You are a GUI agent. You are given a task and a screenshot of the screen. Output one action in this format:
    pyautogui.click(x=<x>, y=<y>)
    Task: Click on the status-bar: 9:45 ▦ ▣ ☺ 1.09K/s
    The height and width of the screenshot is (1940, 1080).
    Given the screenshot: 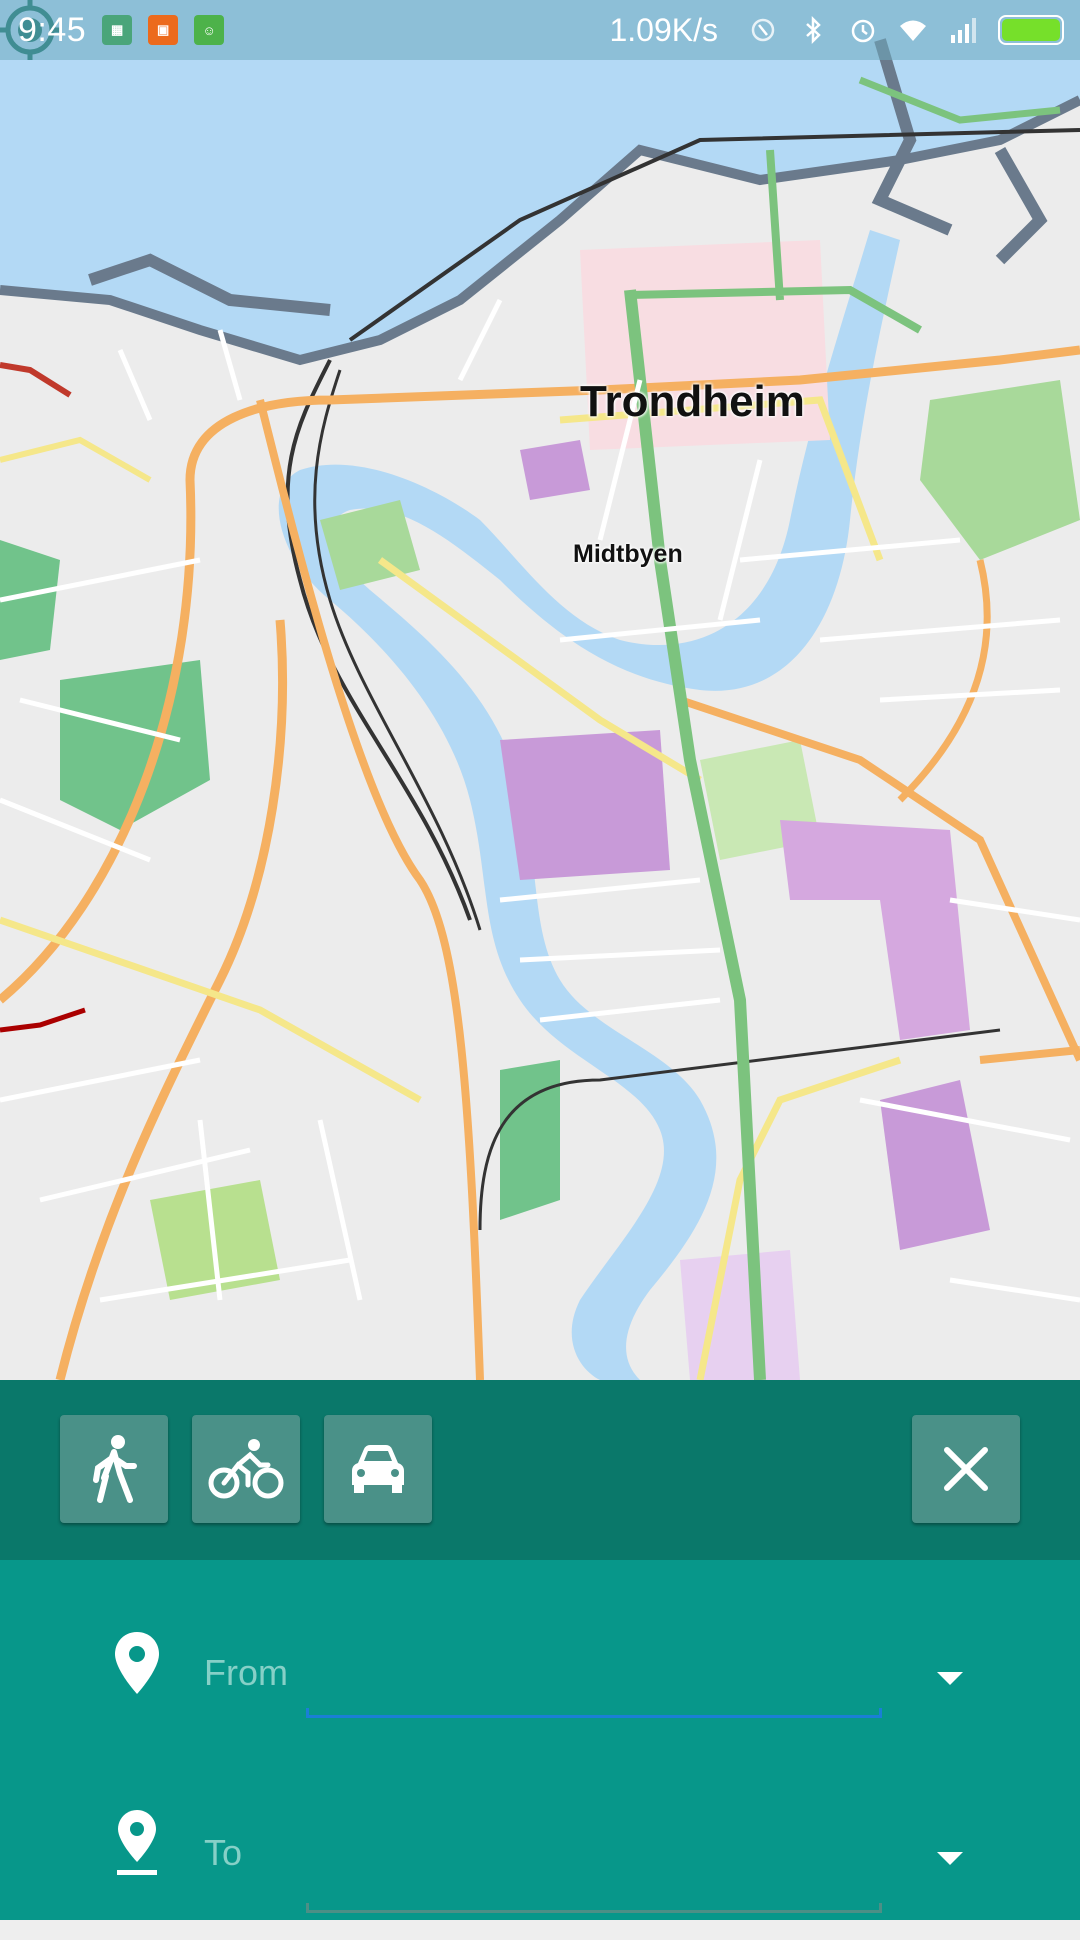 What is the action you would take?
    pyautogui.click(x=540, y=30)
    